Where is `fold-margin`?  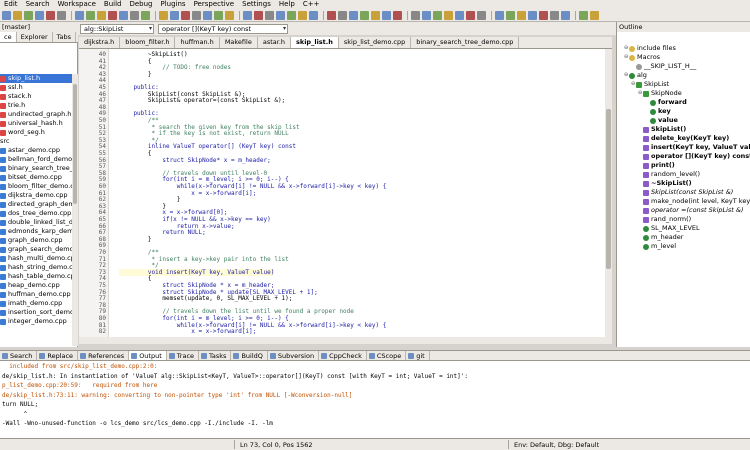 fold-margin is located at coordinates (113, 193).